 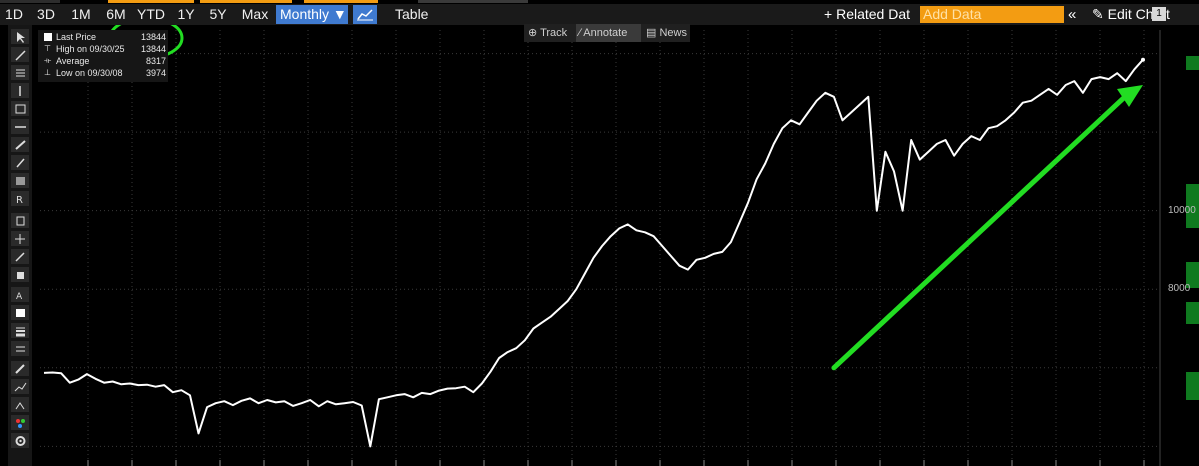 I want to click on tab-annotate-label: Annotate, so click(x=605, y=33).